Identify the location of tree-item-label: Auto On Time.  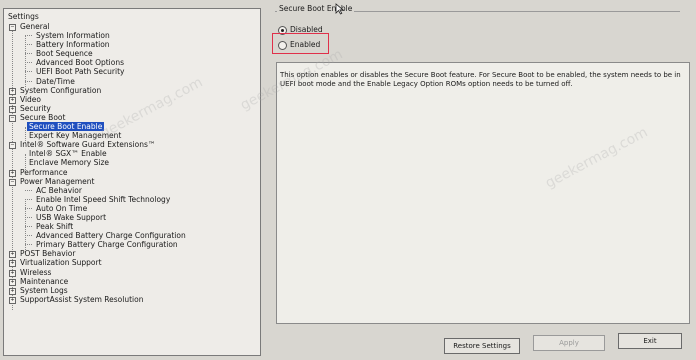
(62, 208).